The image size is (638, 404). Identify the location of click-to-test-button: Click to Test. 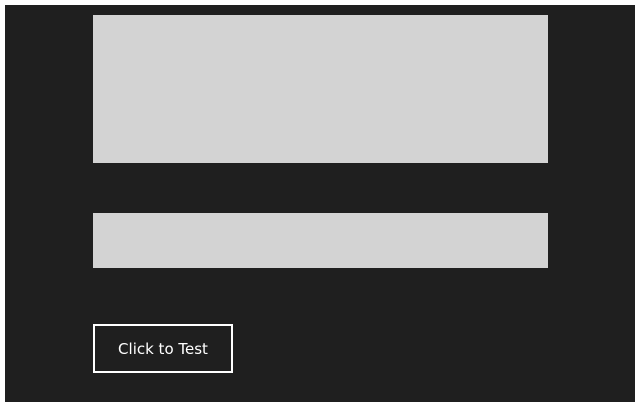
(163, 348).